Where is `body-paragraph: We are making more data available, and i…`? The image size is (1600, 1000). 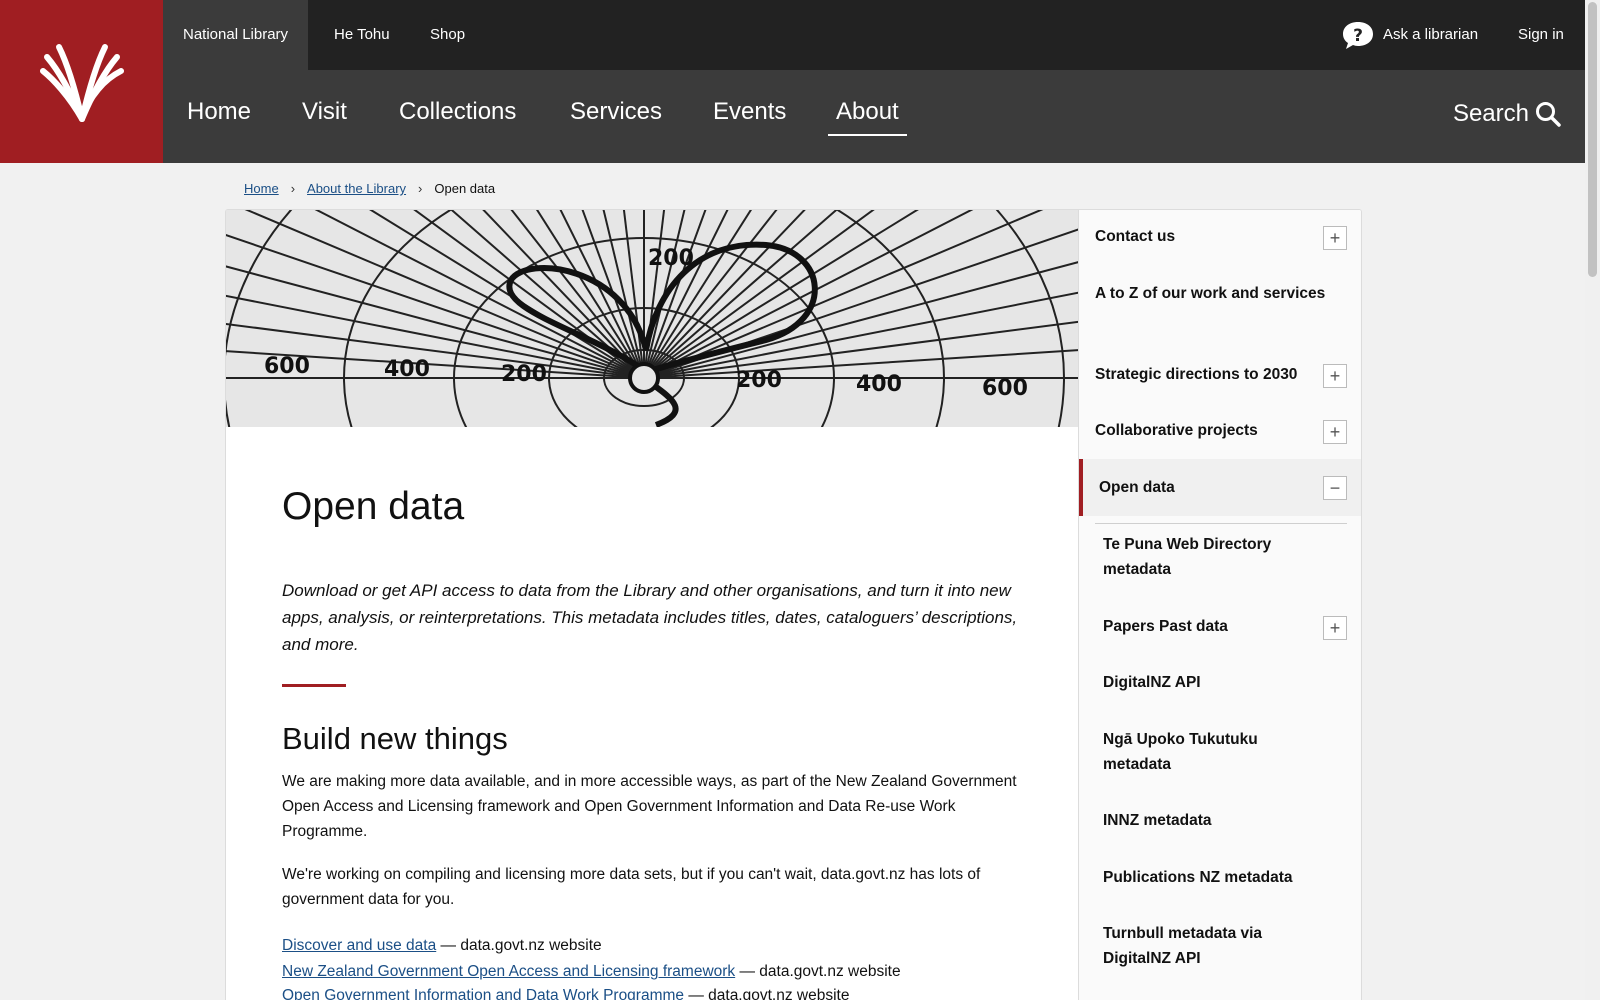
body-paragraph: We are making more data available, and i… is located at coordinates (649, 806).